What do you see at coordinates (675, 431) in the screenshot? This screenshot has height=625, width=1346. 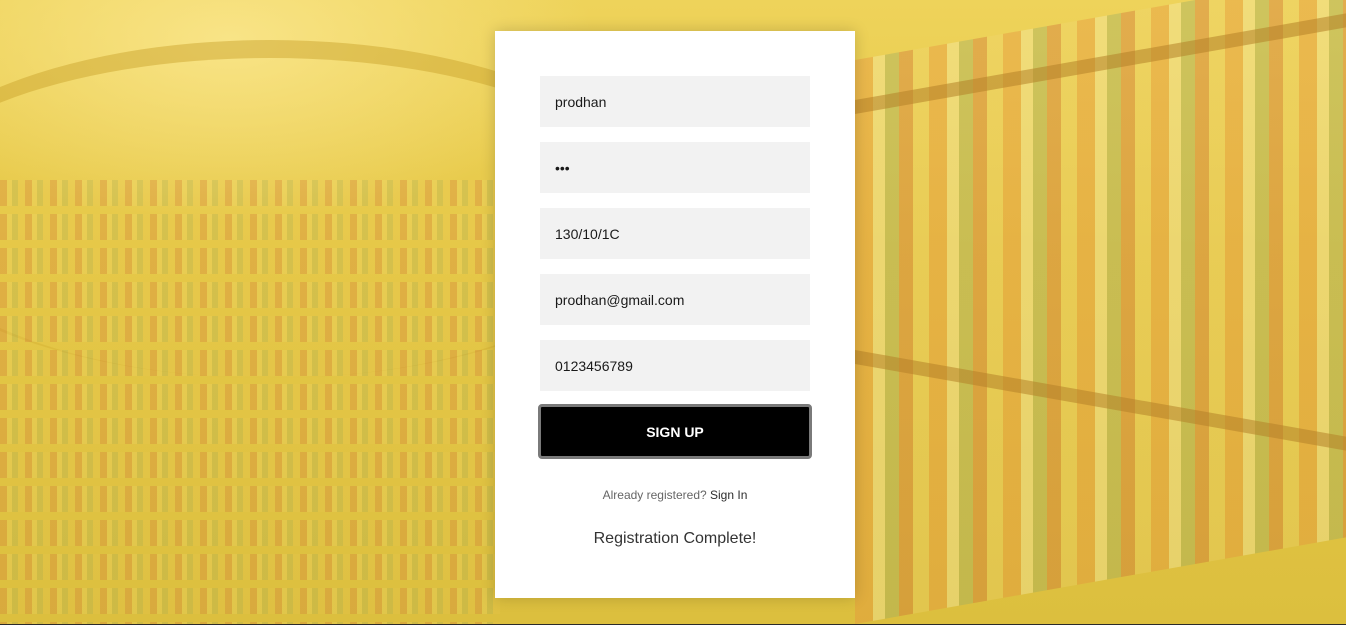 I see `signup-button: SIGN UP` at bounding box center [675, 431].